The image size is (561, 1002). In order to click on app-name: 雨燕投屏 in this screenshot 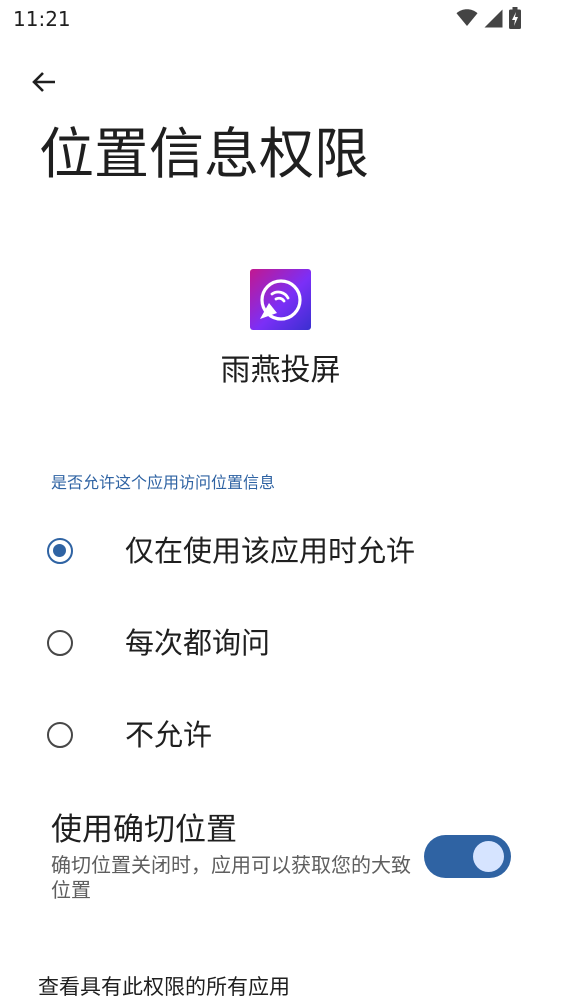, I will do `click(280, 370)`.